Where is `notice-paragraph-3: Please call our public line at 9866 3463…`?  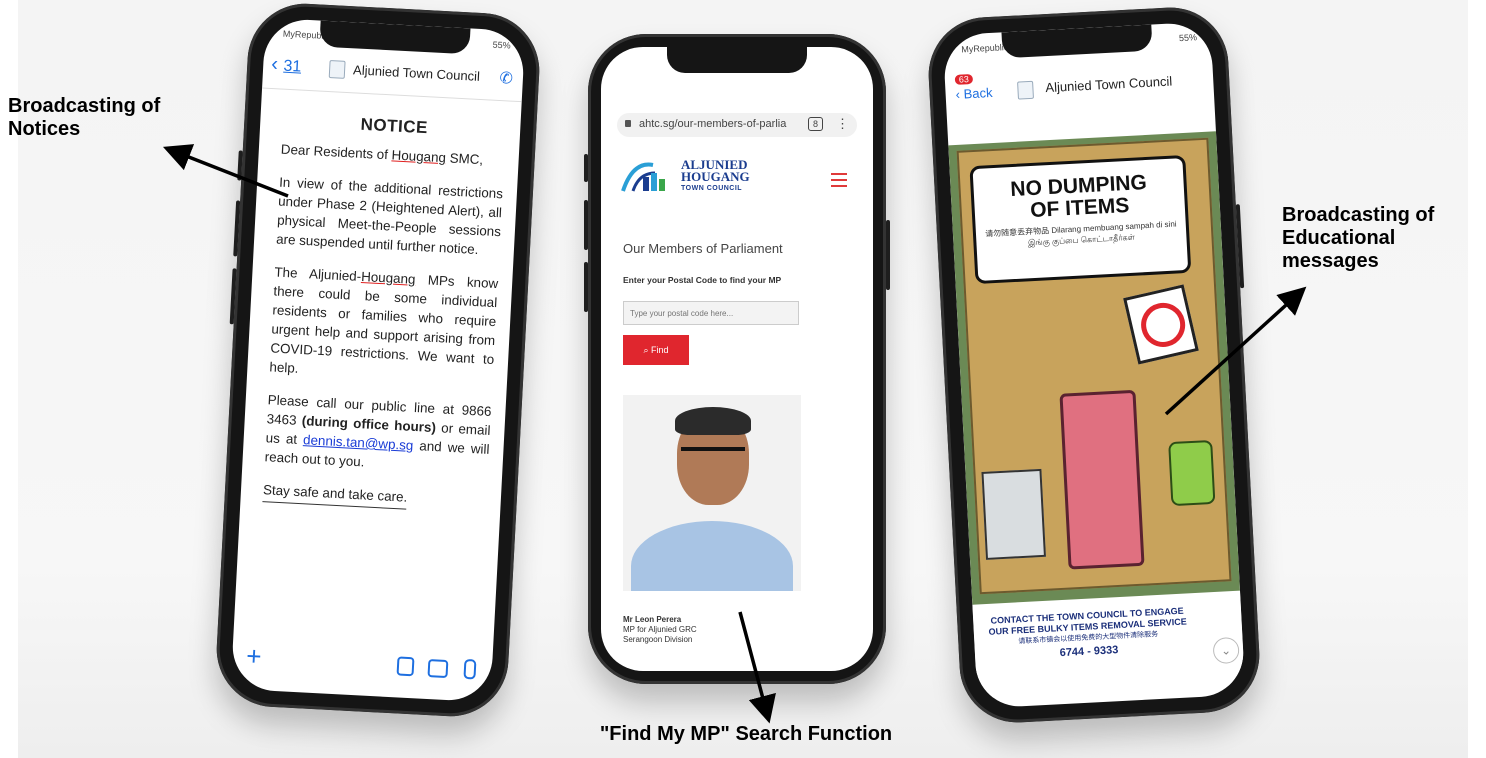 notice-paragraph-3: Please call our public line at 9866 3463… is located at coordinates (378, 434).